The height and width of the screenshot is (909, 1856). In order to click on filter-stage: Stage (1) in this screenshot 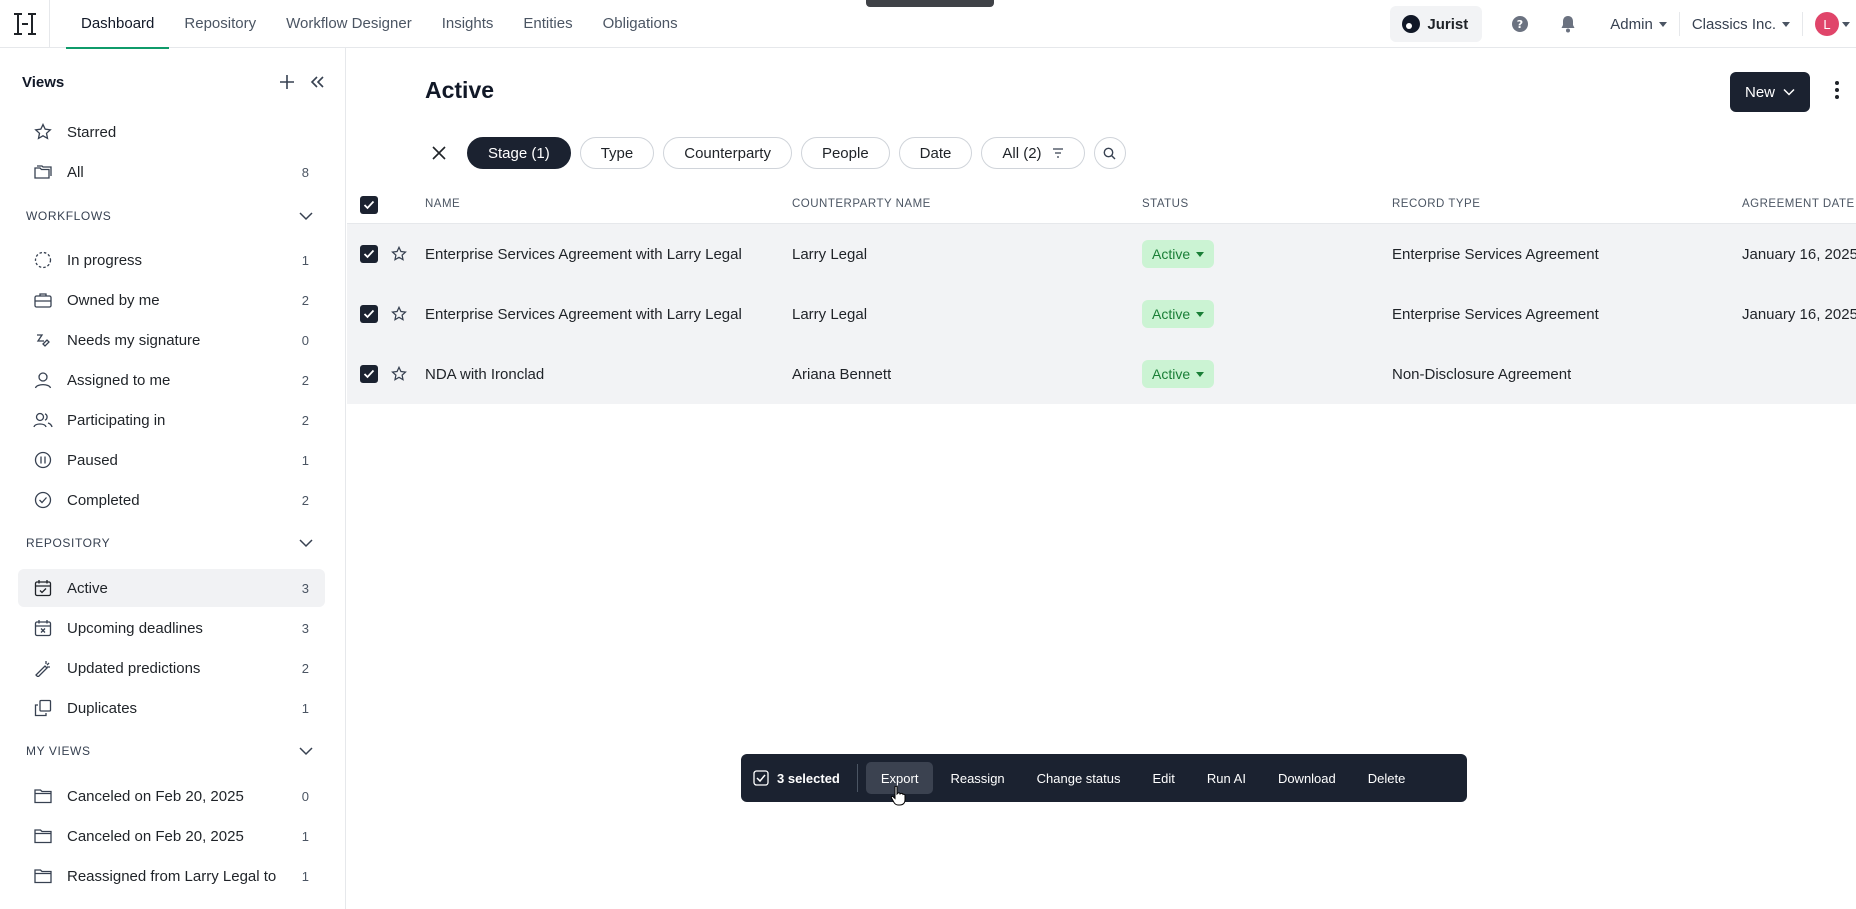, I will do `click(519, 153)`.